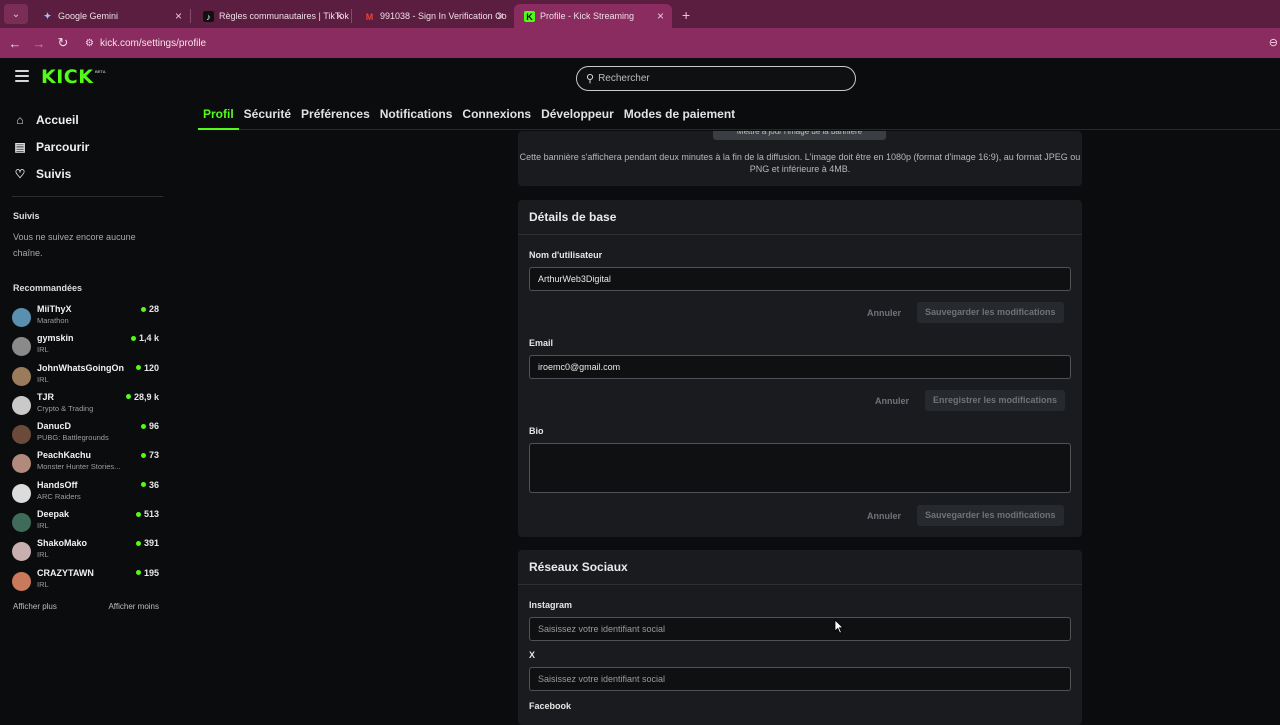  I want to click on tab-notifications: Notifications, so click(416, 117).